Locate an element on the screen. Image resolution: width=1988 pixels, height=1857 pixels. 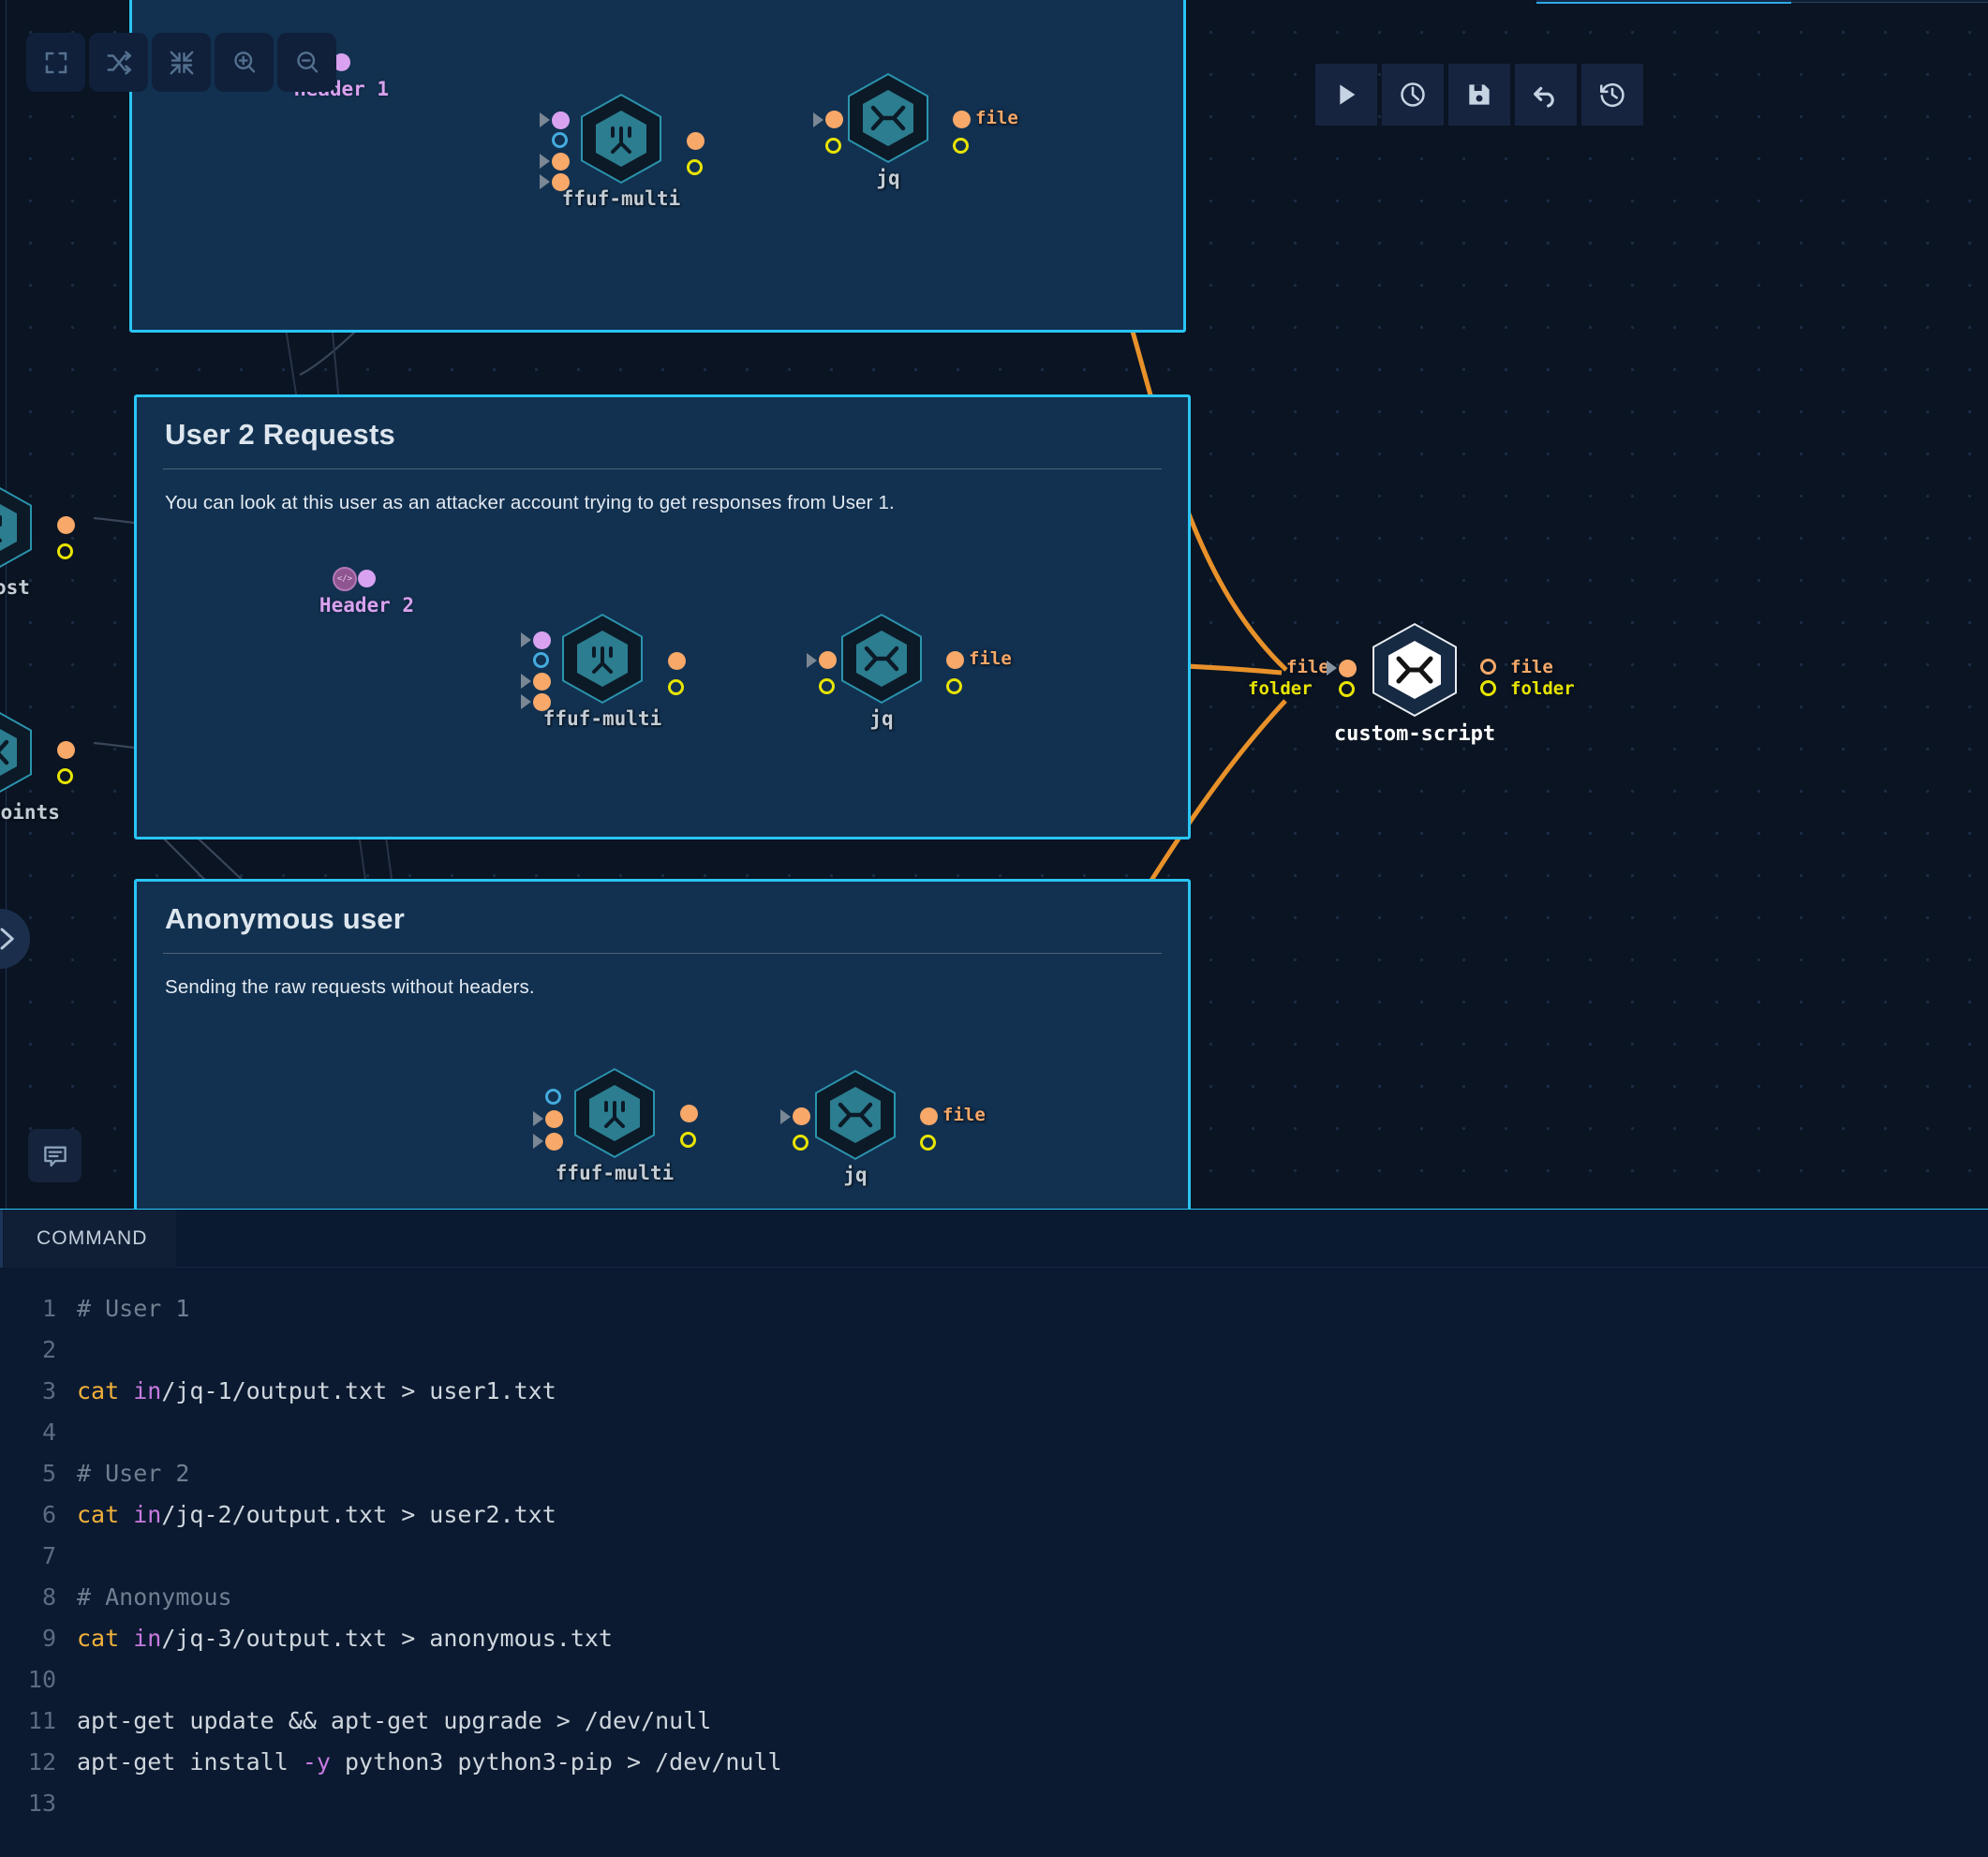
schedule-button is located at coordinates (1413, 95).